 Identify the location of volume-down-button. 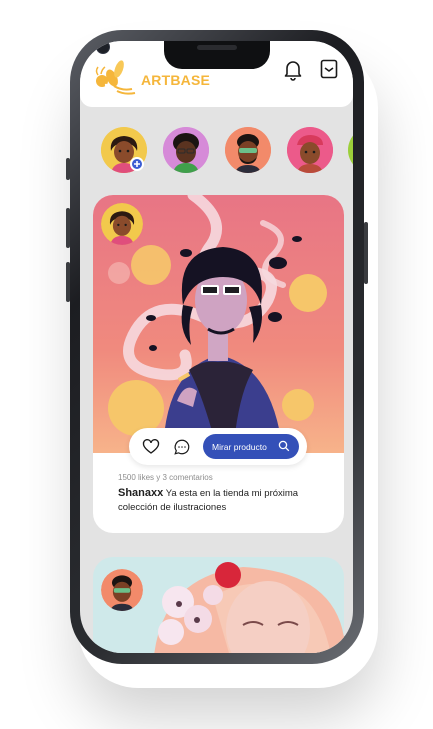
(68, 282).